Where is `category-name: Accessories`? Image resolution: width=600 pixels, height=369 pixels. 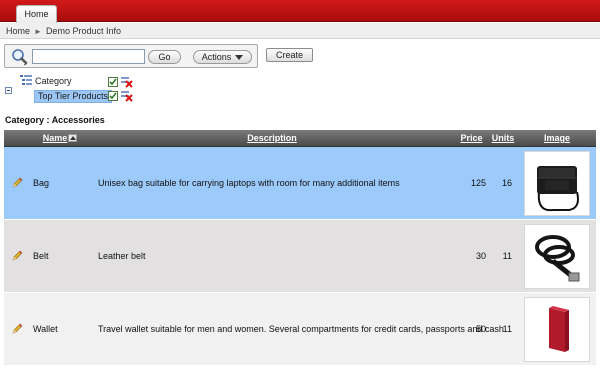
category-name: Accessories is located at coordinates (78, 120).